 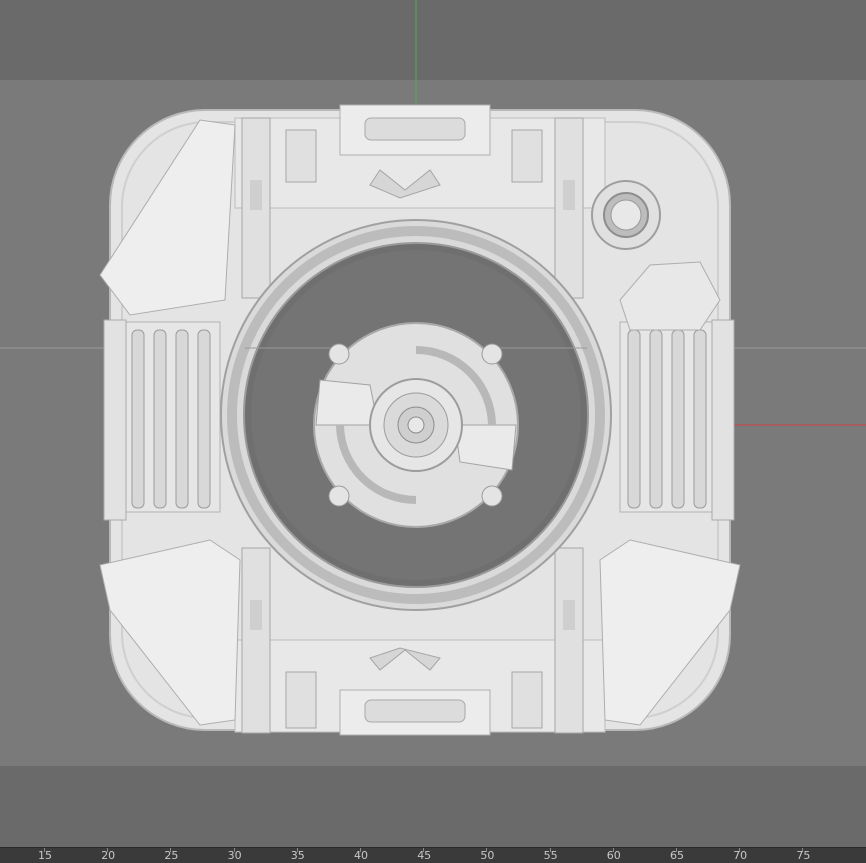 I want to click on ruler-label: 25, so click(x=171, y=855).